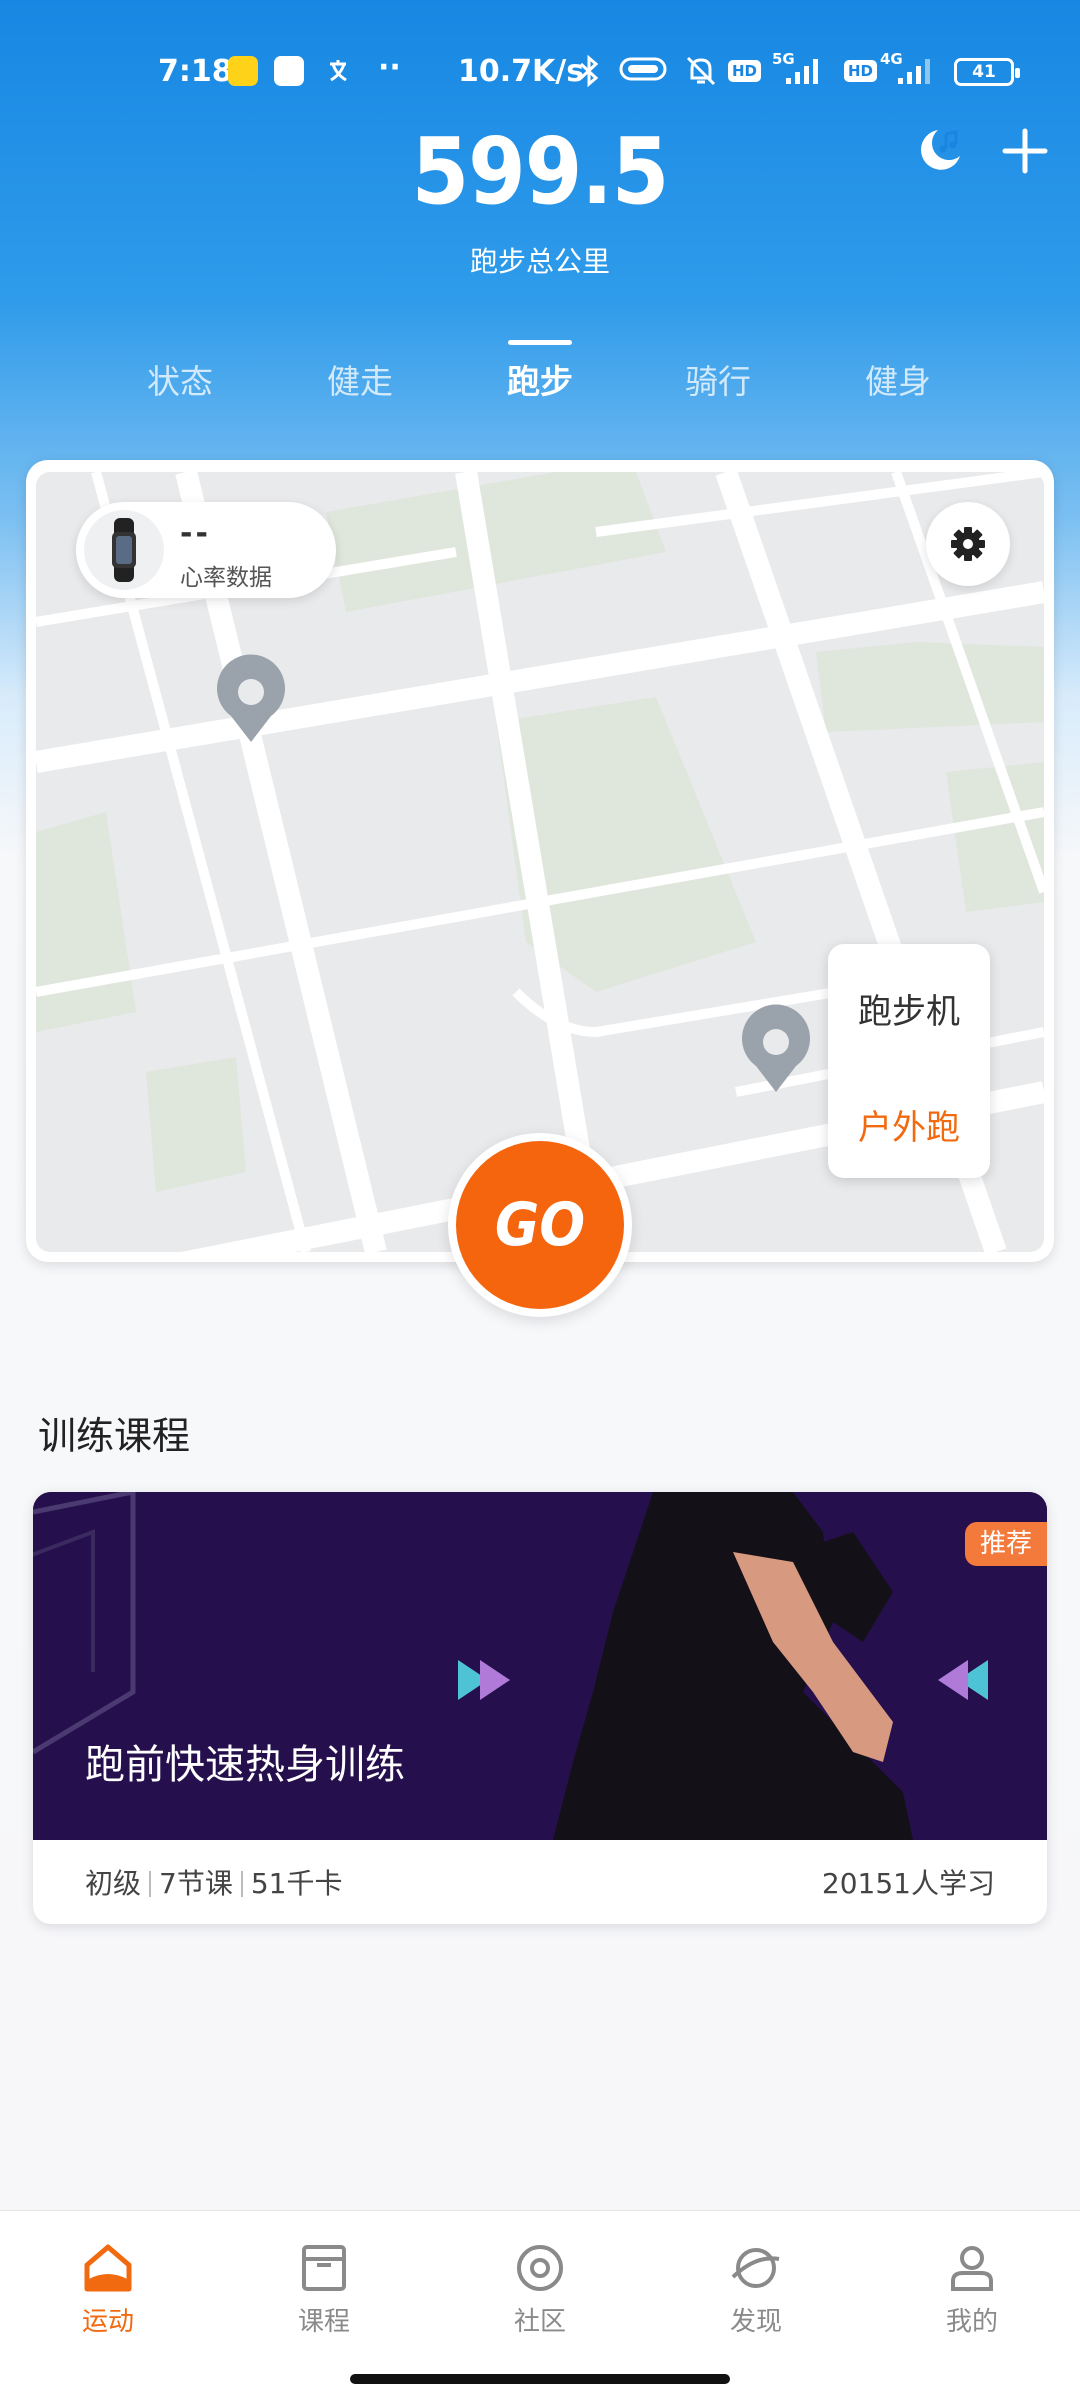 The image size is (1080, 2400). Describe the element at coordinates (1006, 1544) in the screenshot. I see `recommend-badge: 推荐` at that location.